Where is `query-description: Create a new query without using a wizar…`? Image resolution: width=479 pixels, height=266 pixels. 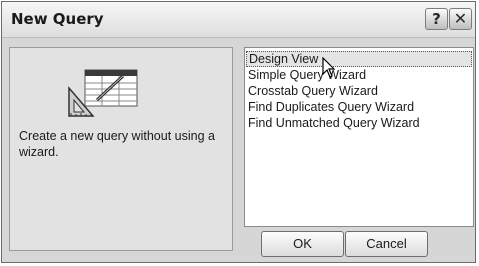 query-description: Create a new query without using a wizar… is located at coordinates (117, 144).